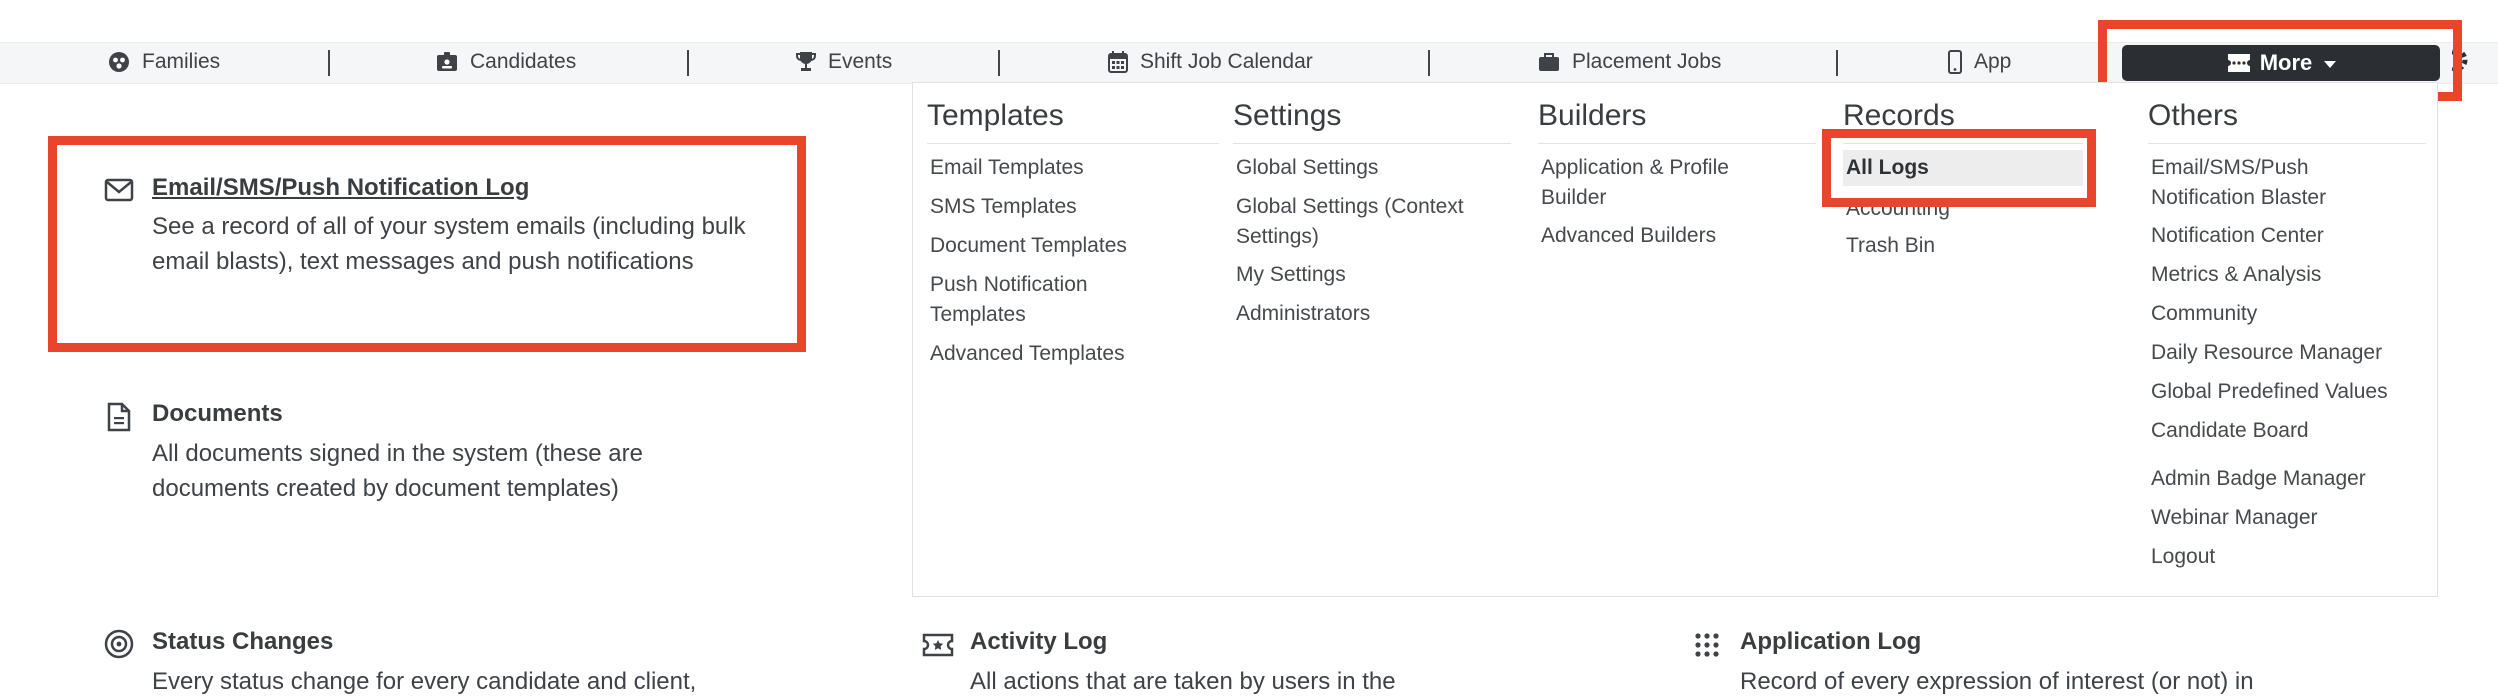 The height and width of the screenshot is (699, 2498). I want to click on dropdown-link-notification-center: Notification Center, so click(2237, 236).